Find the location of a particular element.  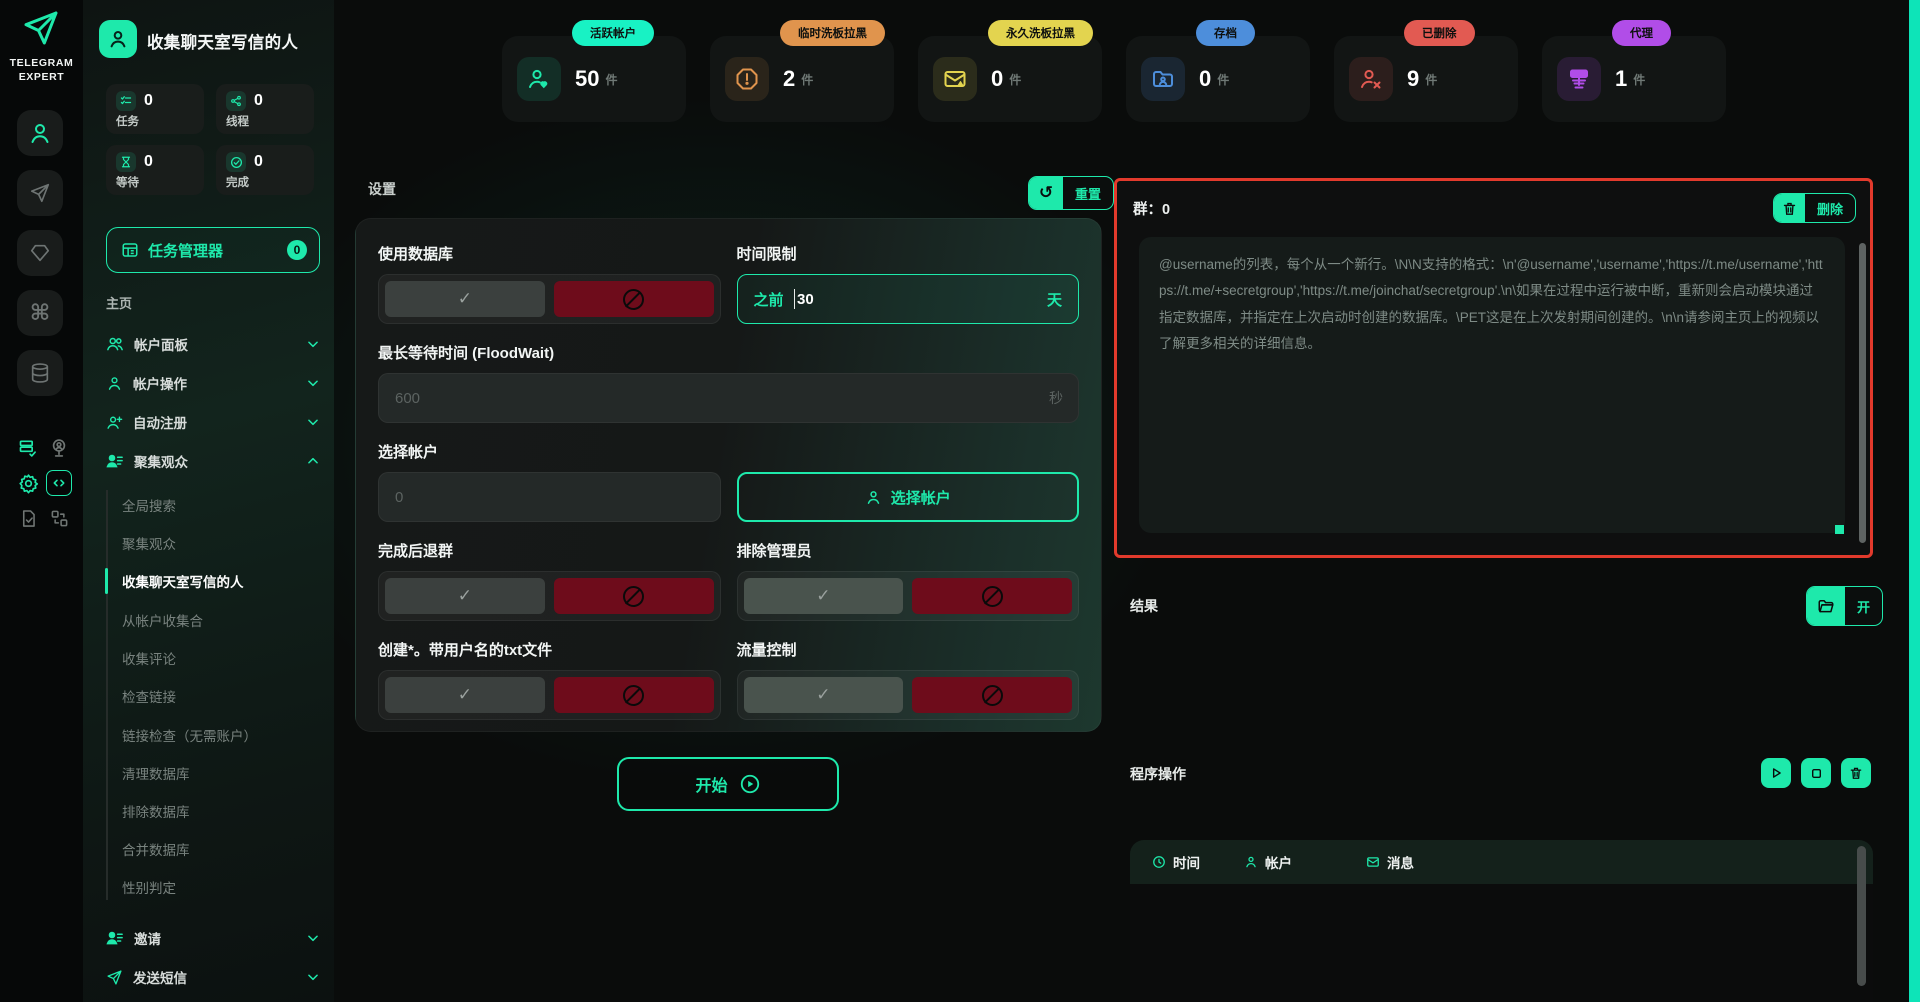

submenu-collect-from-account: 从帐户收集合 is located at coordinates (222, 620).